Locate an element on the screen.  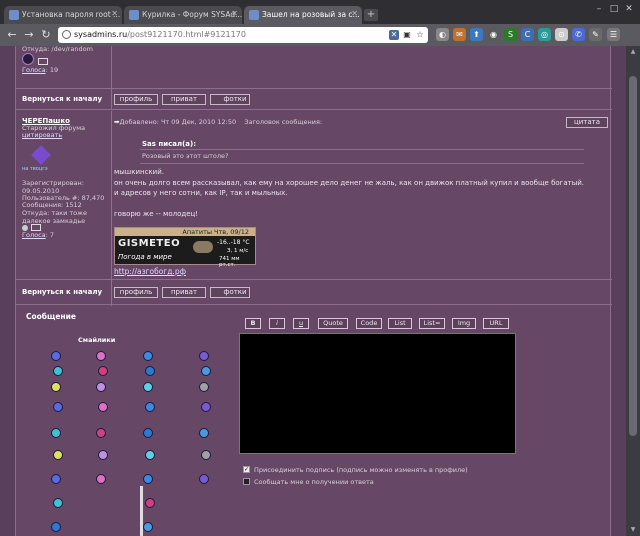
cite-button: цитата is located at coordinates (587, 122).